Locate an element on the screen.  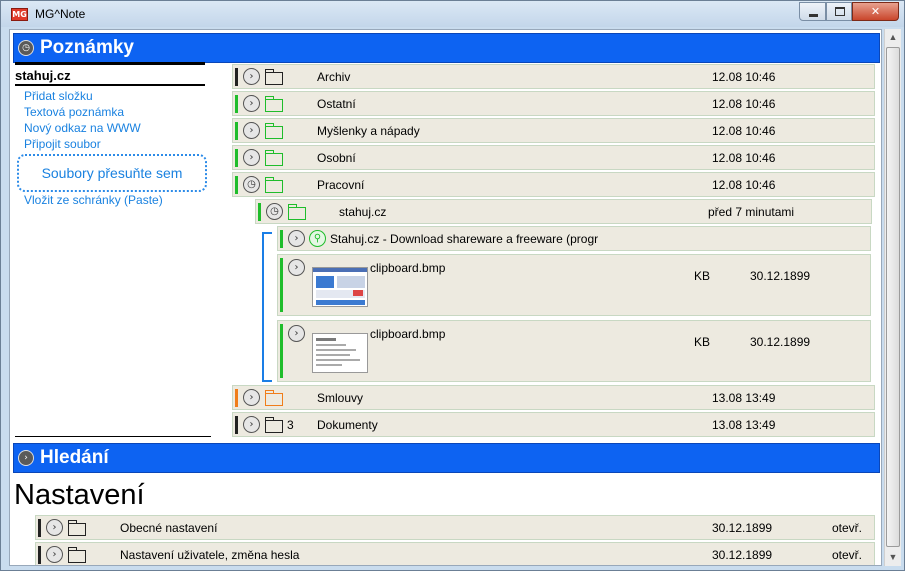
folder-name: Ostatní is located at coordinates (336, 104).